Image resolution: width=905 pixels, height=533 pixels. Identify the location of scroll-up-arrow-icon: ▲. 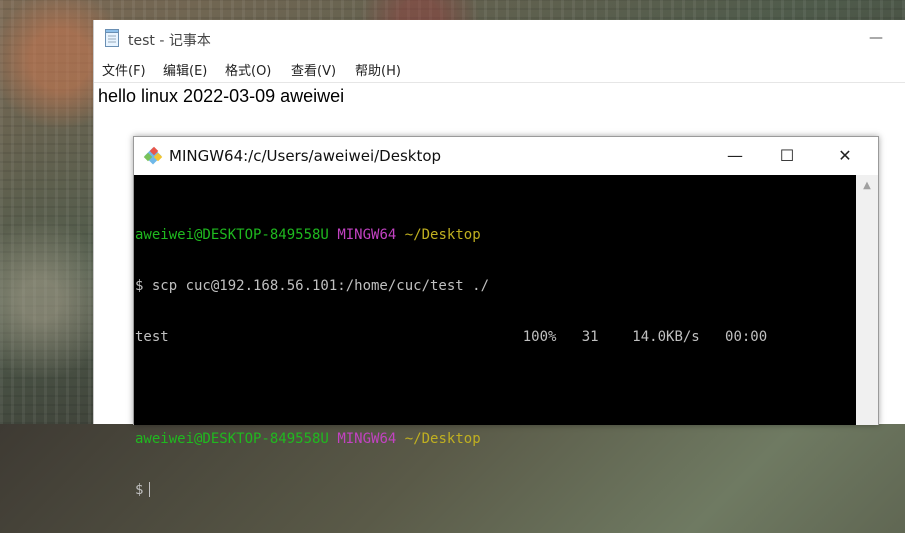
(867, 186).